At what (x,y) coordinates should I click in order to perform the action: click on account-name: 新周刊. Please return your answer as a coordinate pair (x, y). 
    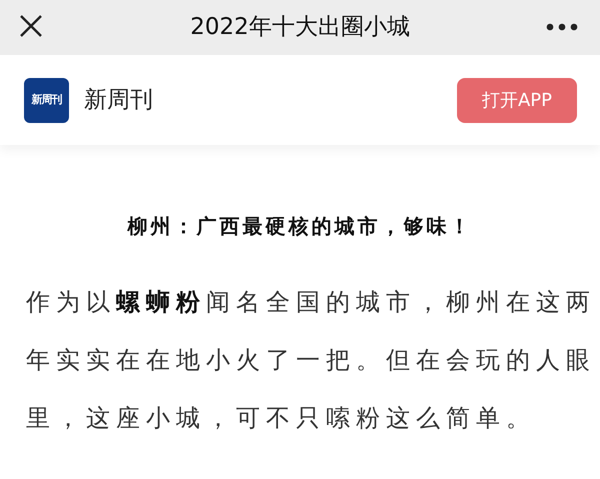
    Looking at the image, I should click on (118, 100).